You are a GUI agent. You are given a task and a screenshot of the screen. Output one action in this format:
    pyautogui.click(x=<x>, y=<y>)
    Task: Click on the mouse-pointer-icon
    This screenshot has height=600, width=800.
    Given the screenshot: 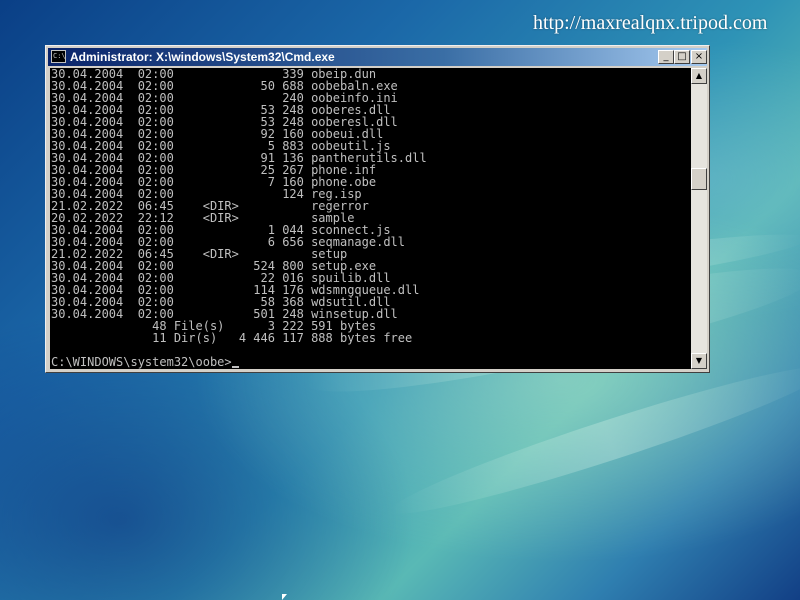 What is the action you would take?
    pyautogui.click(x=284, y=597)
    